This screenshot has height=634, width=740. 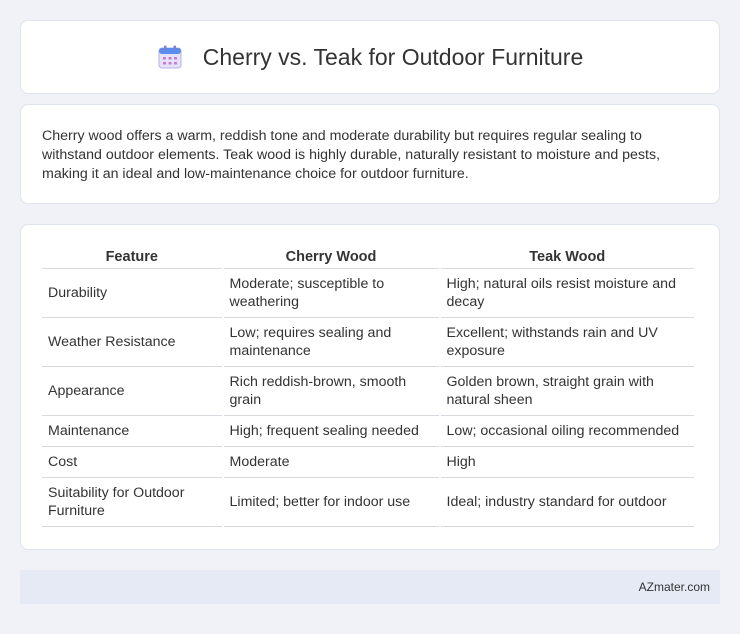 What do you see at coordinates (132, 502) in the screenshot?
I see `feature-cell: Suitability for Outdoor Furniture` at bounding box center [132, 502].